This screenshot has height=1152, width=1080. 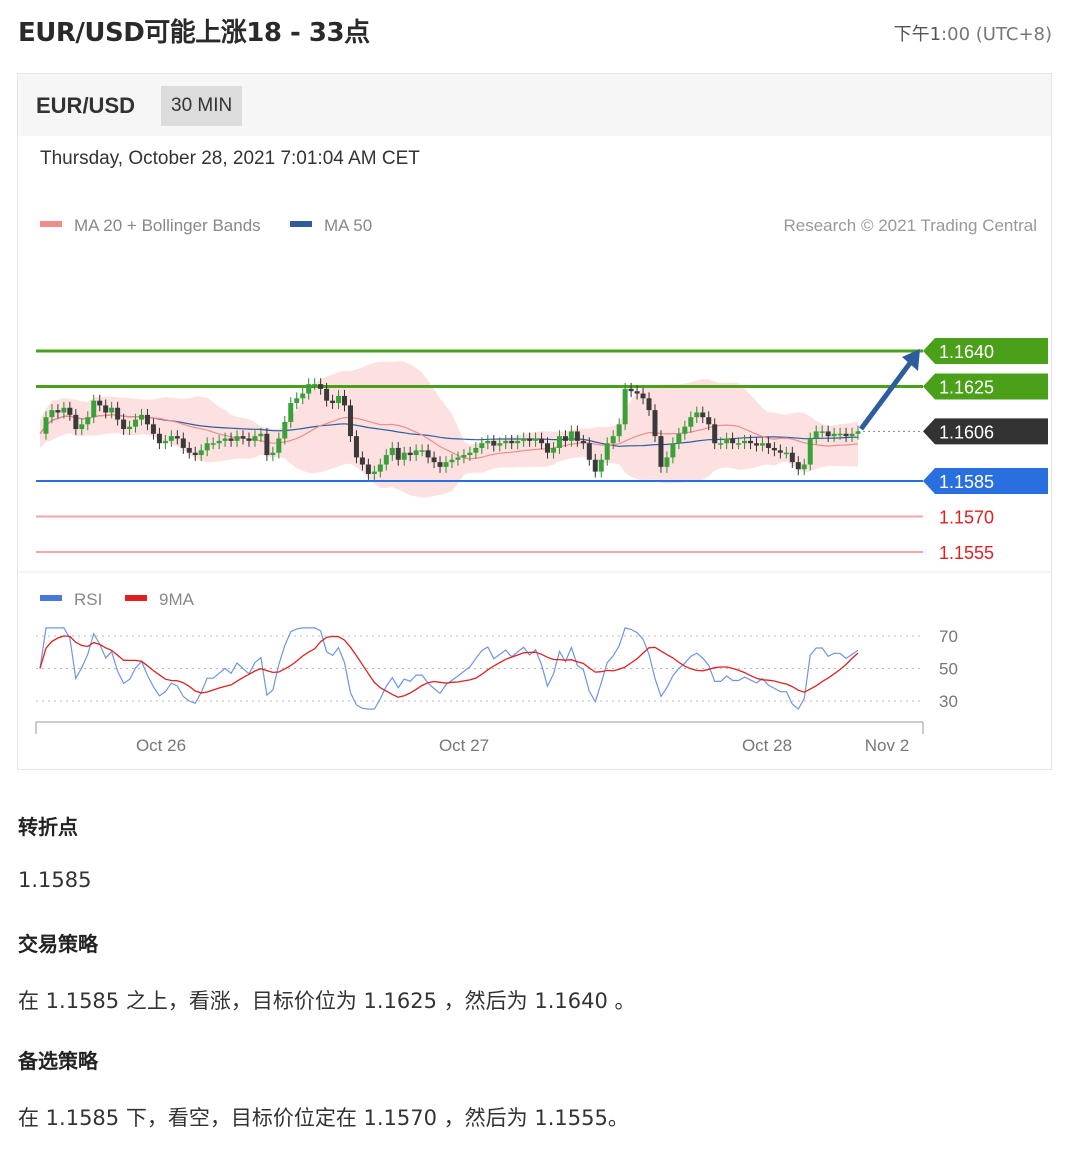 I want to click on copyright-label: Research © 2021 Trading Central, so click(x=911, y=225).